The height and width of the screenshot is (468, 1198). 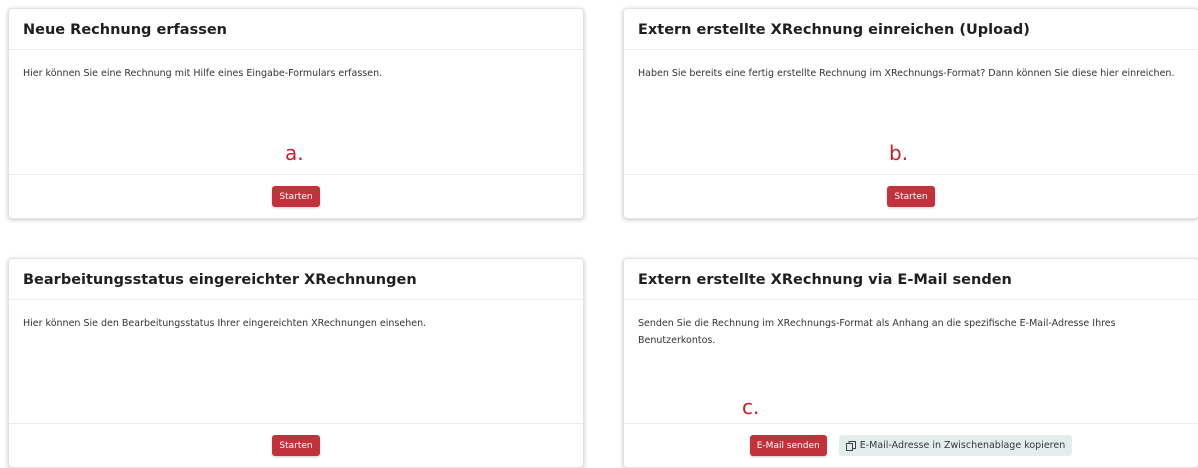 I want to click on copy-icon, so click(x=850, y=445).